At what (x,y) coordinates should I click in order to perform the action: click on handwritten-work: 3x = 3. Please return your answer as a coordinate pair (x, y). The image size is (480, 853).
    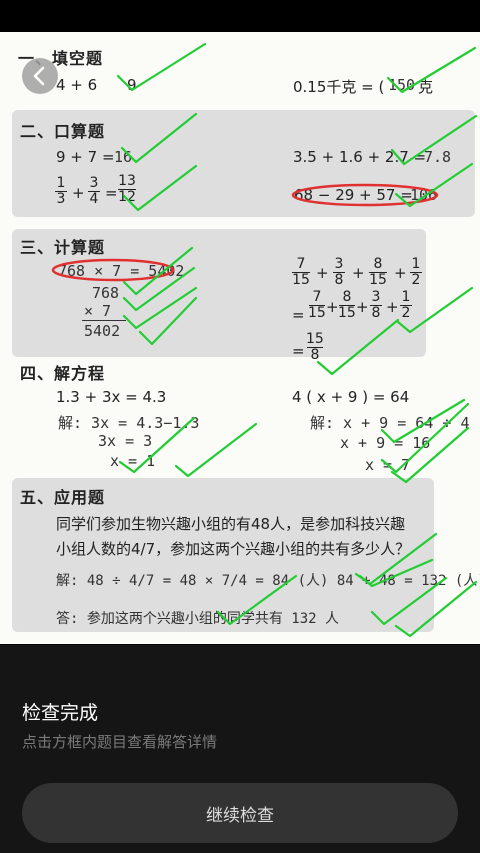
    Looking at the image, I should click on (125, 441).